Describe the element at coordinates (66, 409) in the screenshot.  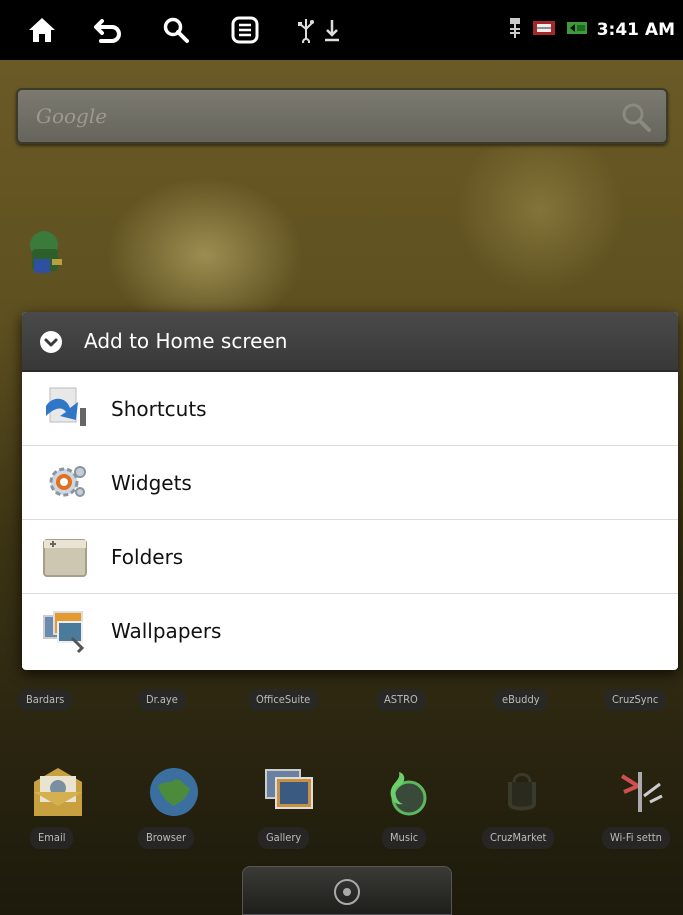
I see `shortcuts-icon` at that location.